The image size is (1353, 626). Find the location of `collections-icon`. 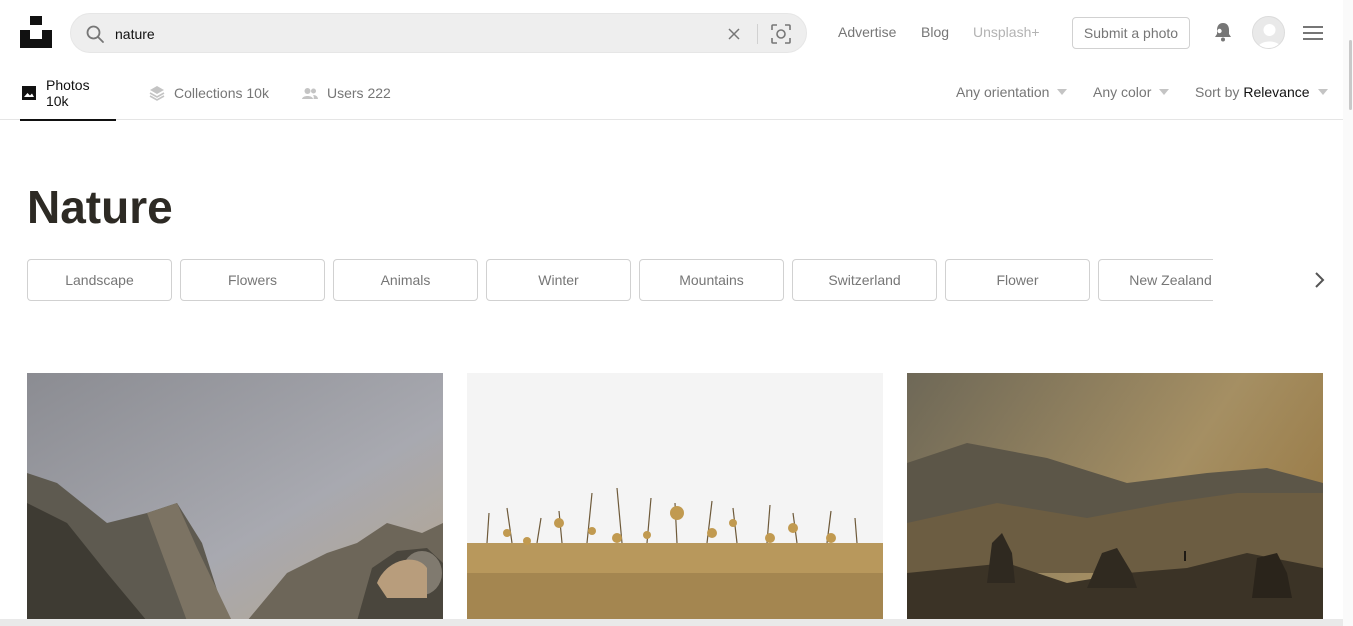

collections-icon is located at coordinates (157, 93).